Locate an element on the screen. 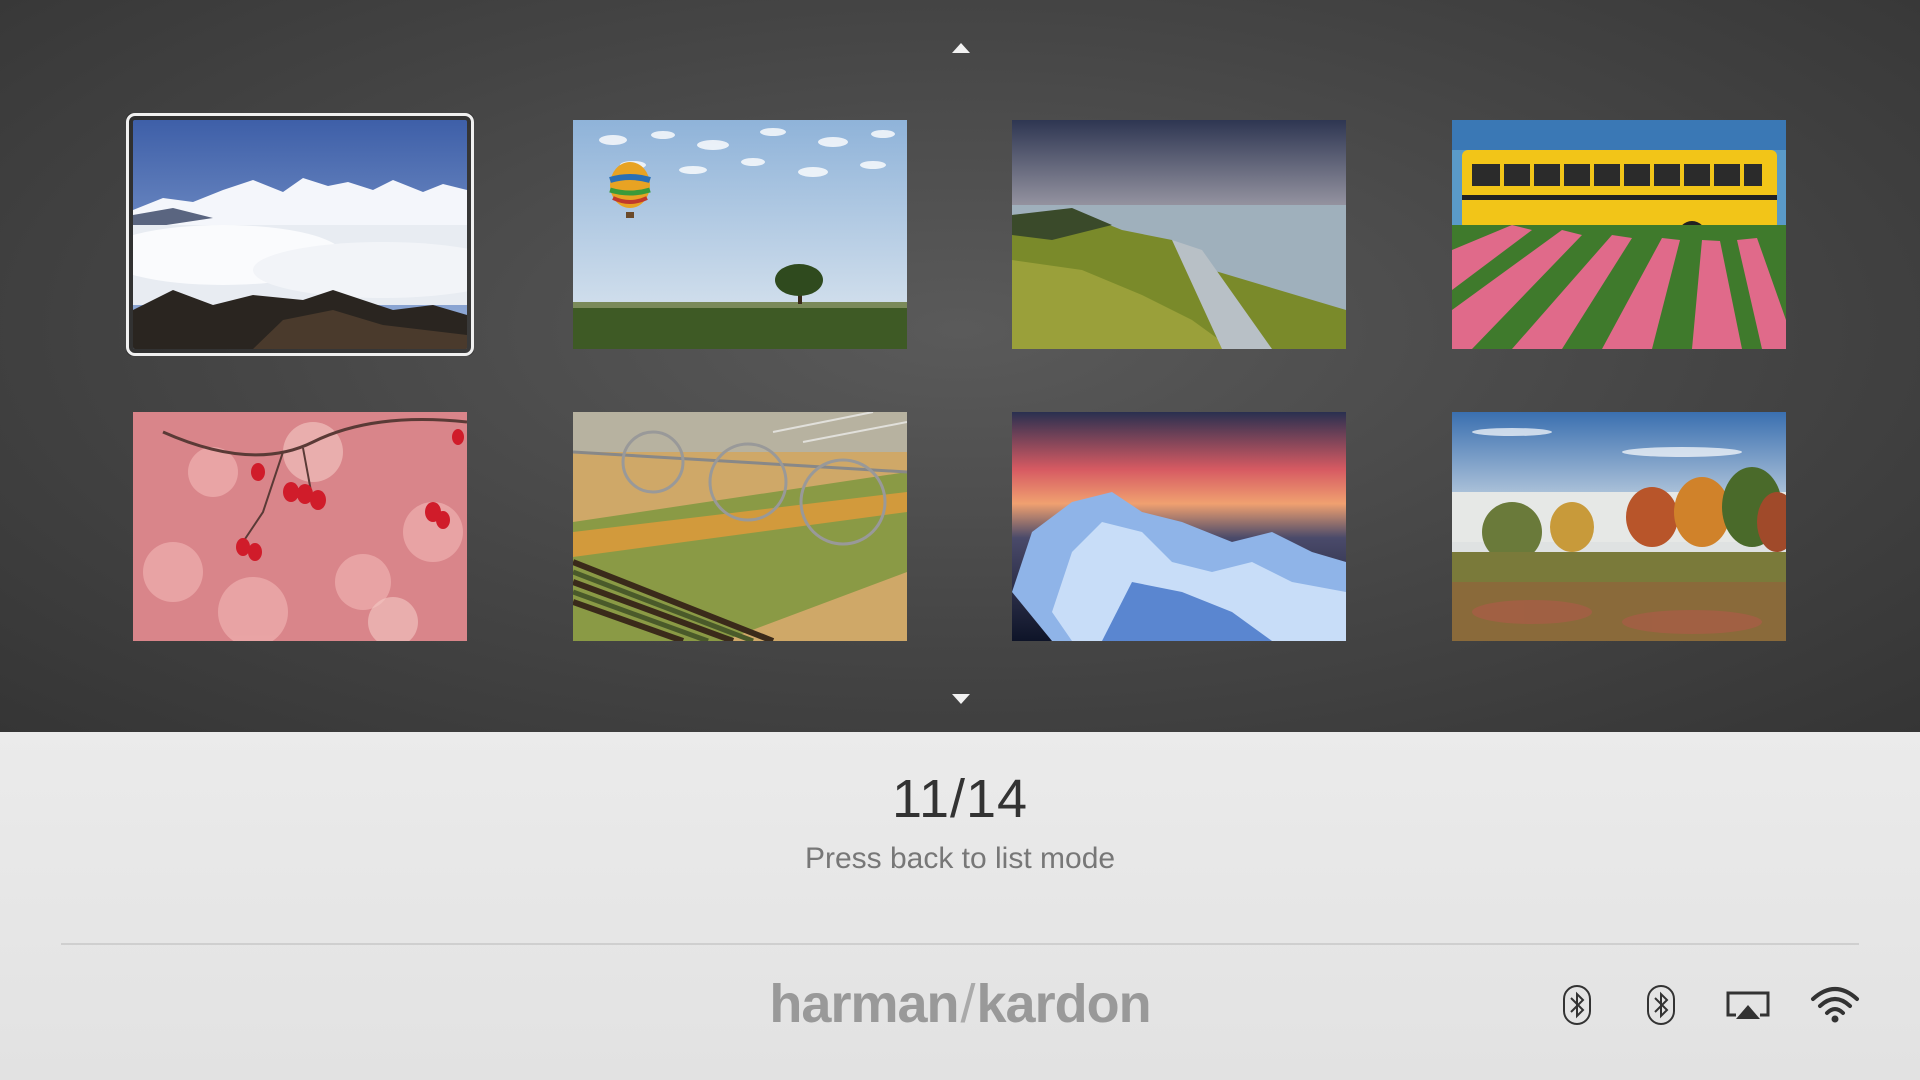 The height and width of the screenshot is (1080, 1920). hint-text: Press back to list mode is located at coordinates (960, 858).